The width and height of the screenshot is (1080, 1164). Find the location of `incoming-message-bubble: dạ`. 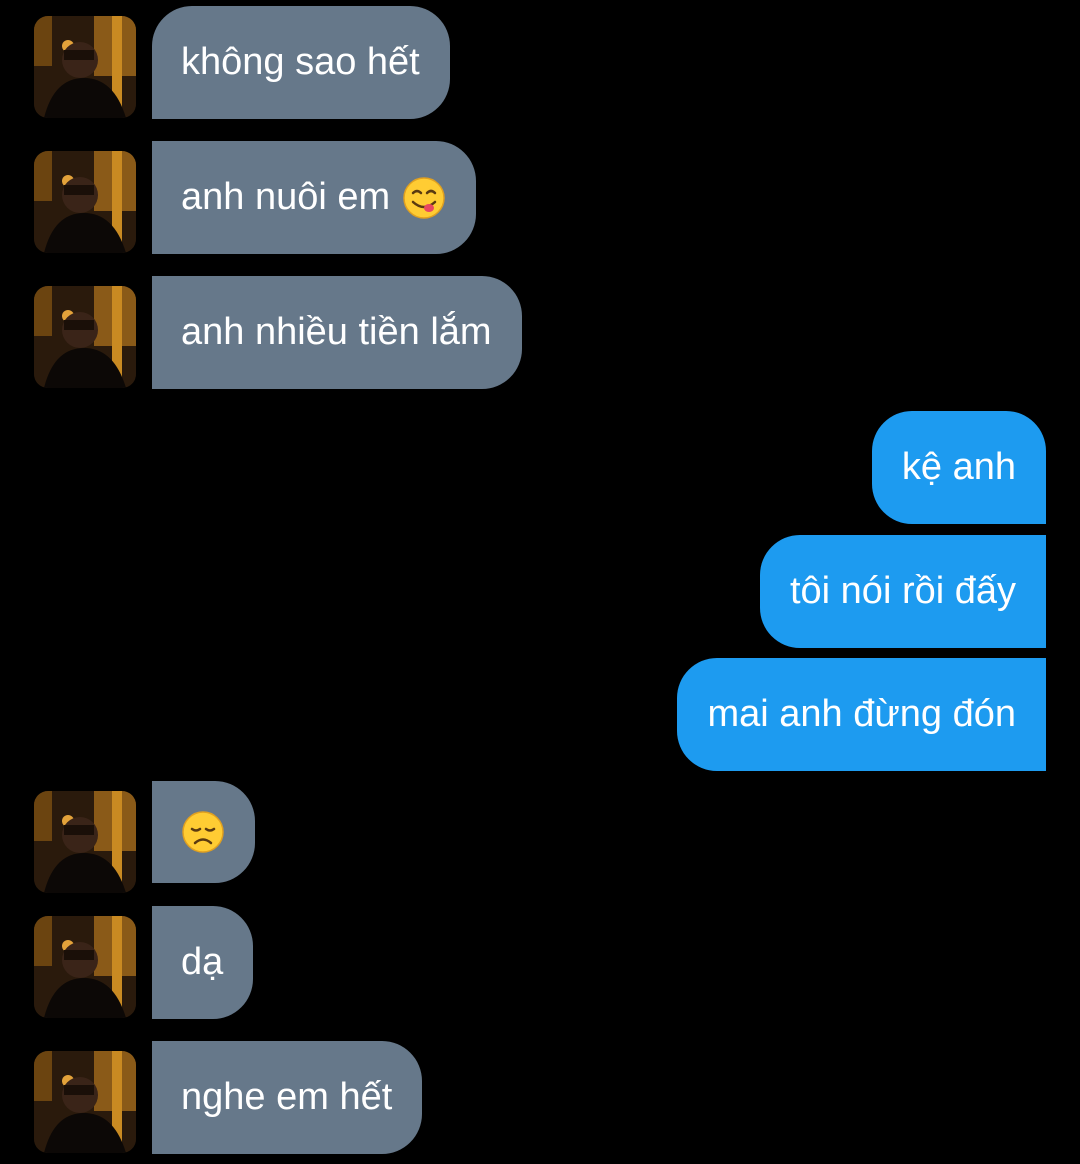

incoming-message-bubble: dạ is located at coordinates (203, 962).